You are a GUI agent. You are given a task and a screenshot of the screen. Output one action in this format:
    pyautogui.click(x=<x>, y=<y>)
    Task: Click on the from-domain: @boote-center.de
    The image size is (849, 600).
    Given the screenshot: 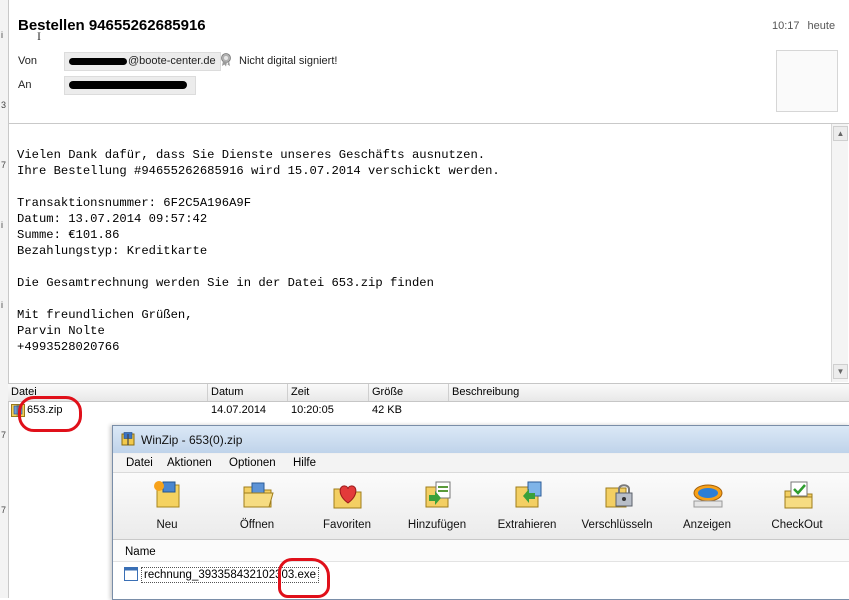 What is the action you would take?
    pyautogui.click(x=172, y=61)
    